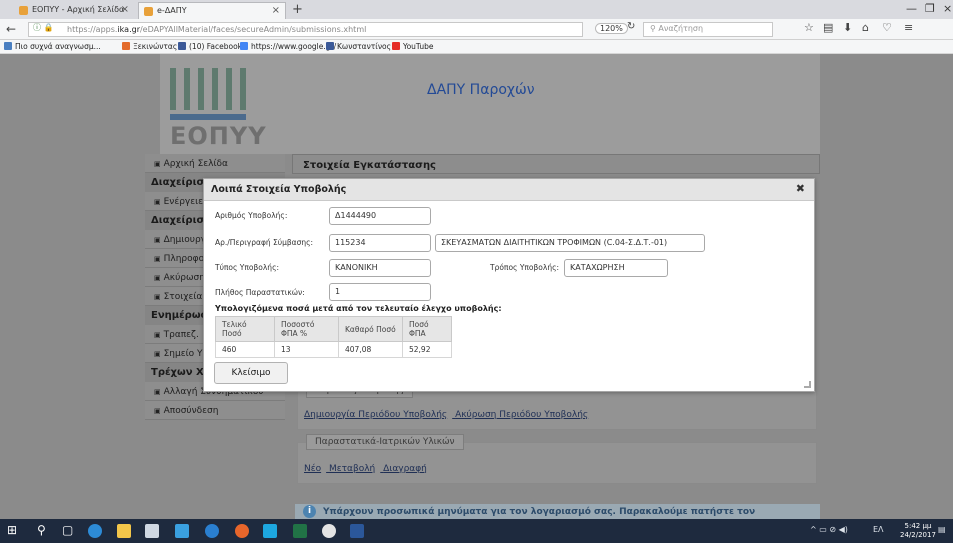  Describe the element at coordinates (92, 29) in the screenshot. I see `url-prefix: https://apps.` at that location.